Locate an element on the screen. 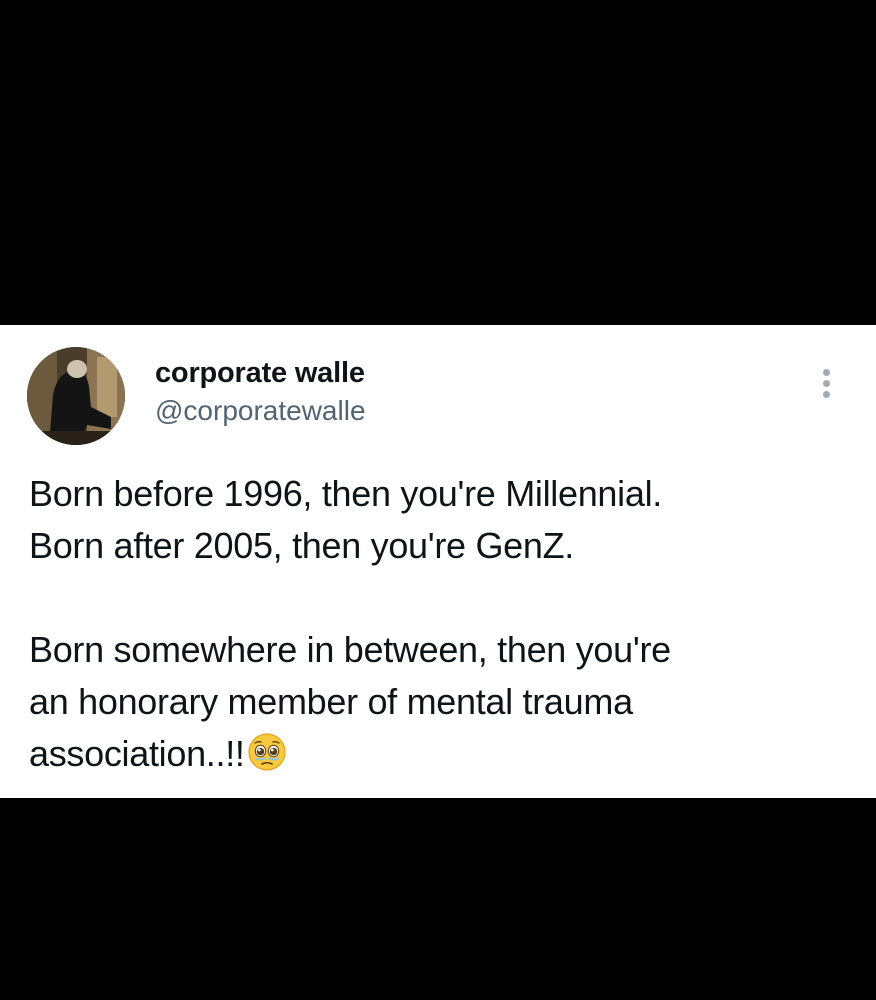 The width and height of the screenshot is (876, 1000). more-options-button is located at coordinates (826, 386).